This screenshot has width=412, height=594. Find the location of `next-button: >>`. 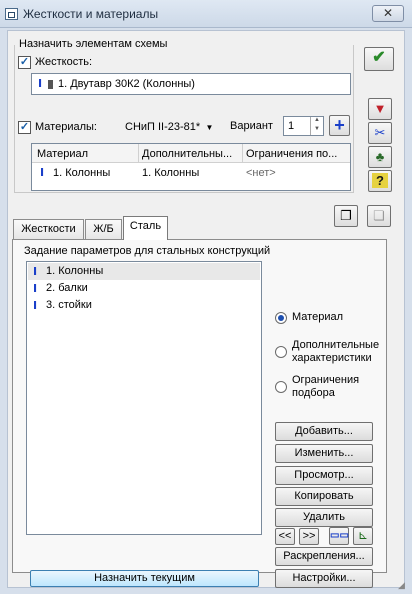

next-button: >> is located at coordinates (309, 536).